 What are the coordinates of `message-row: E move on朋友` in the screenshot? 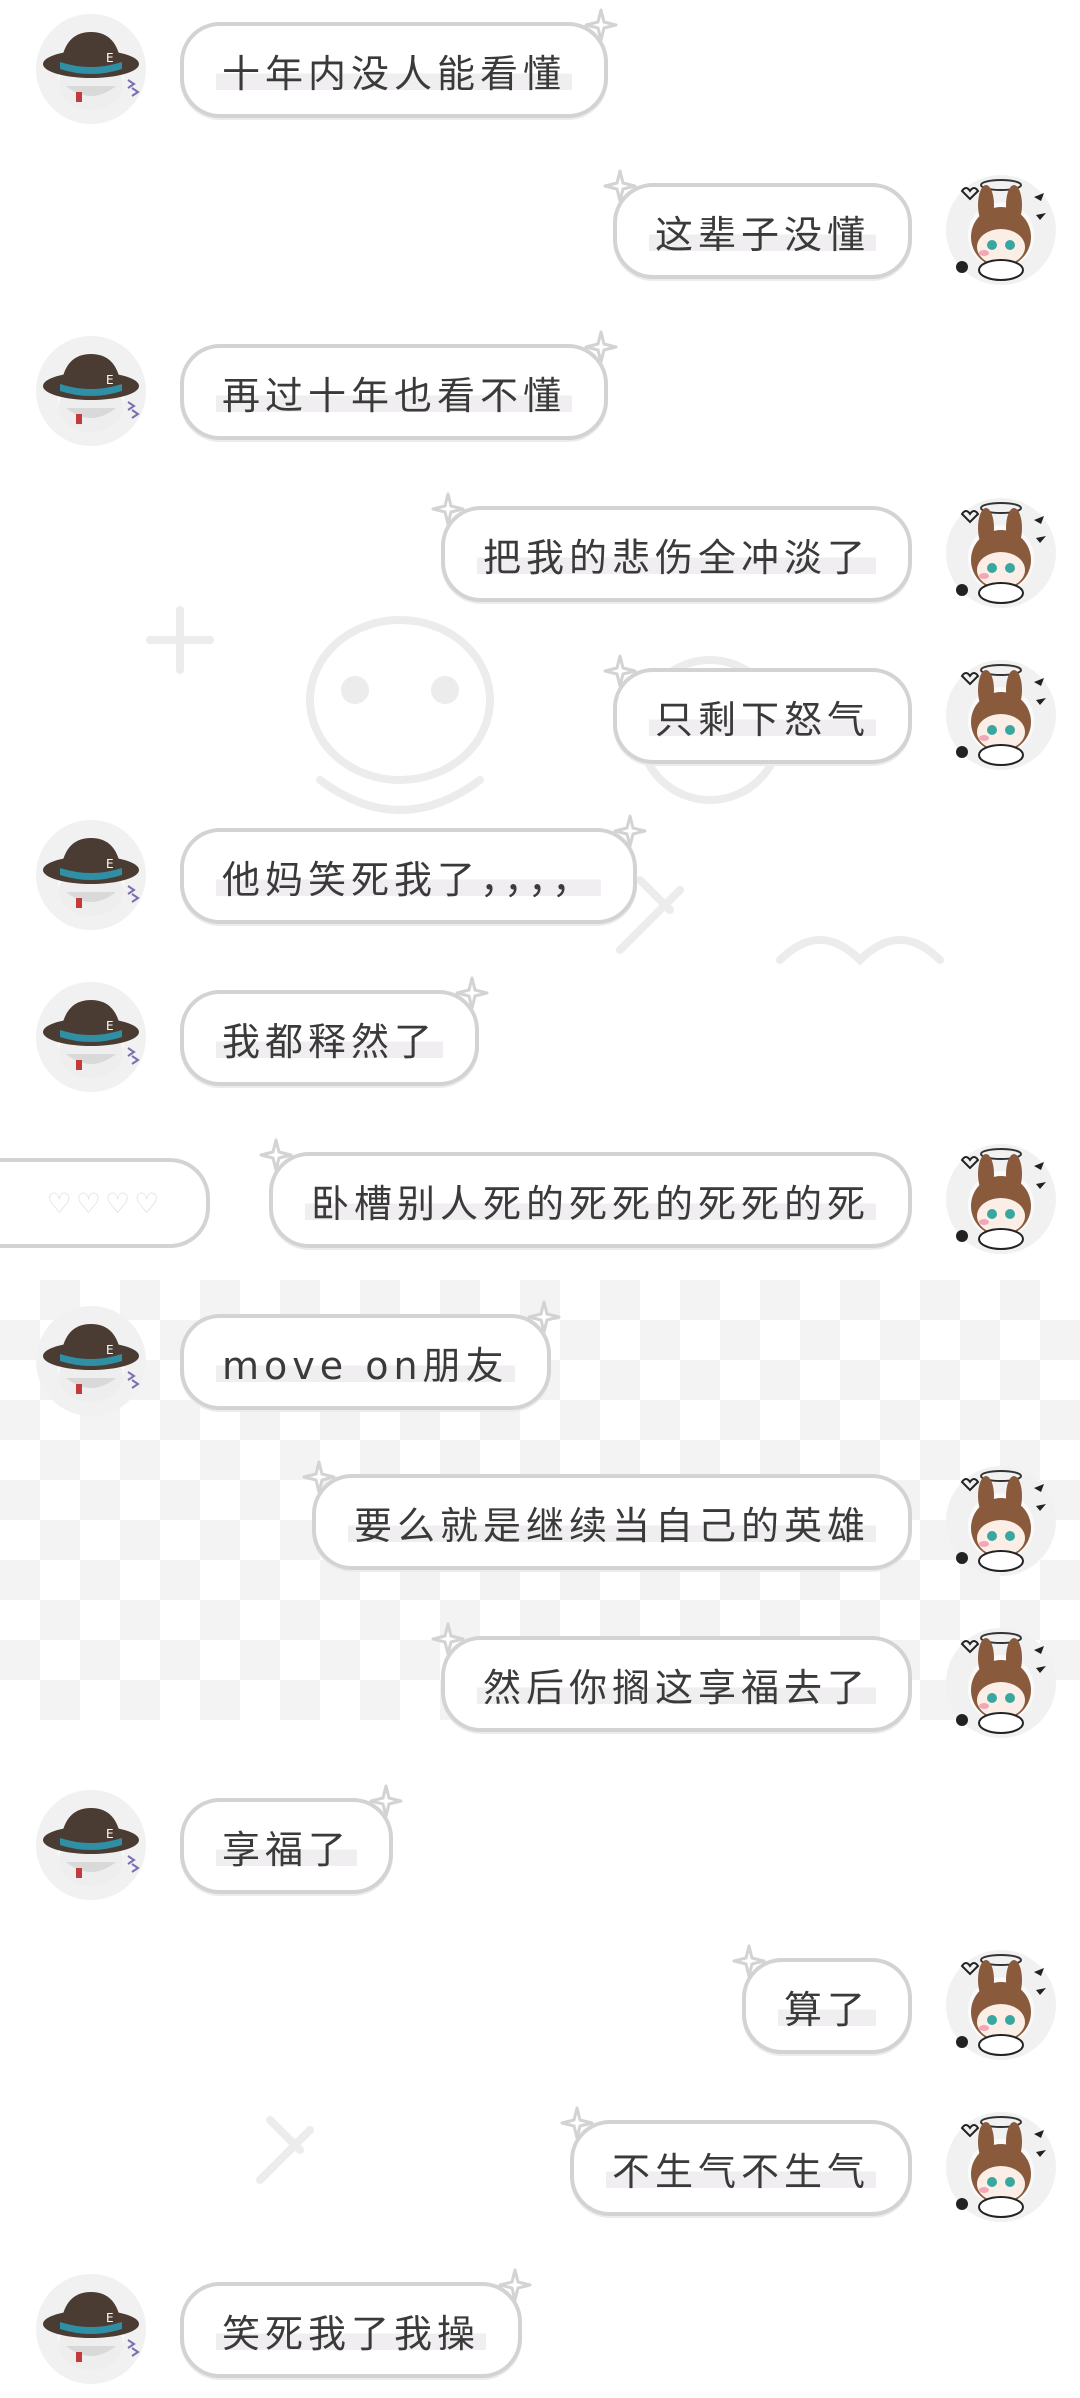 It's located at (540, 1363).